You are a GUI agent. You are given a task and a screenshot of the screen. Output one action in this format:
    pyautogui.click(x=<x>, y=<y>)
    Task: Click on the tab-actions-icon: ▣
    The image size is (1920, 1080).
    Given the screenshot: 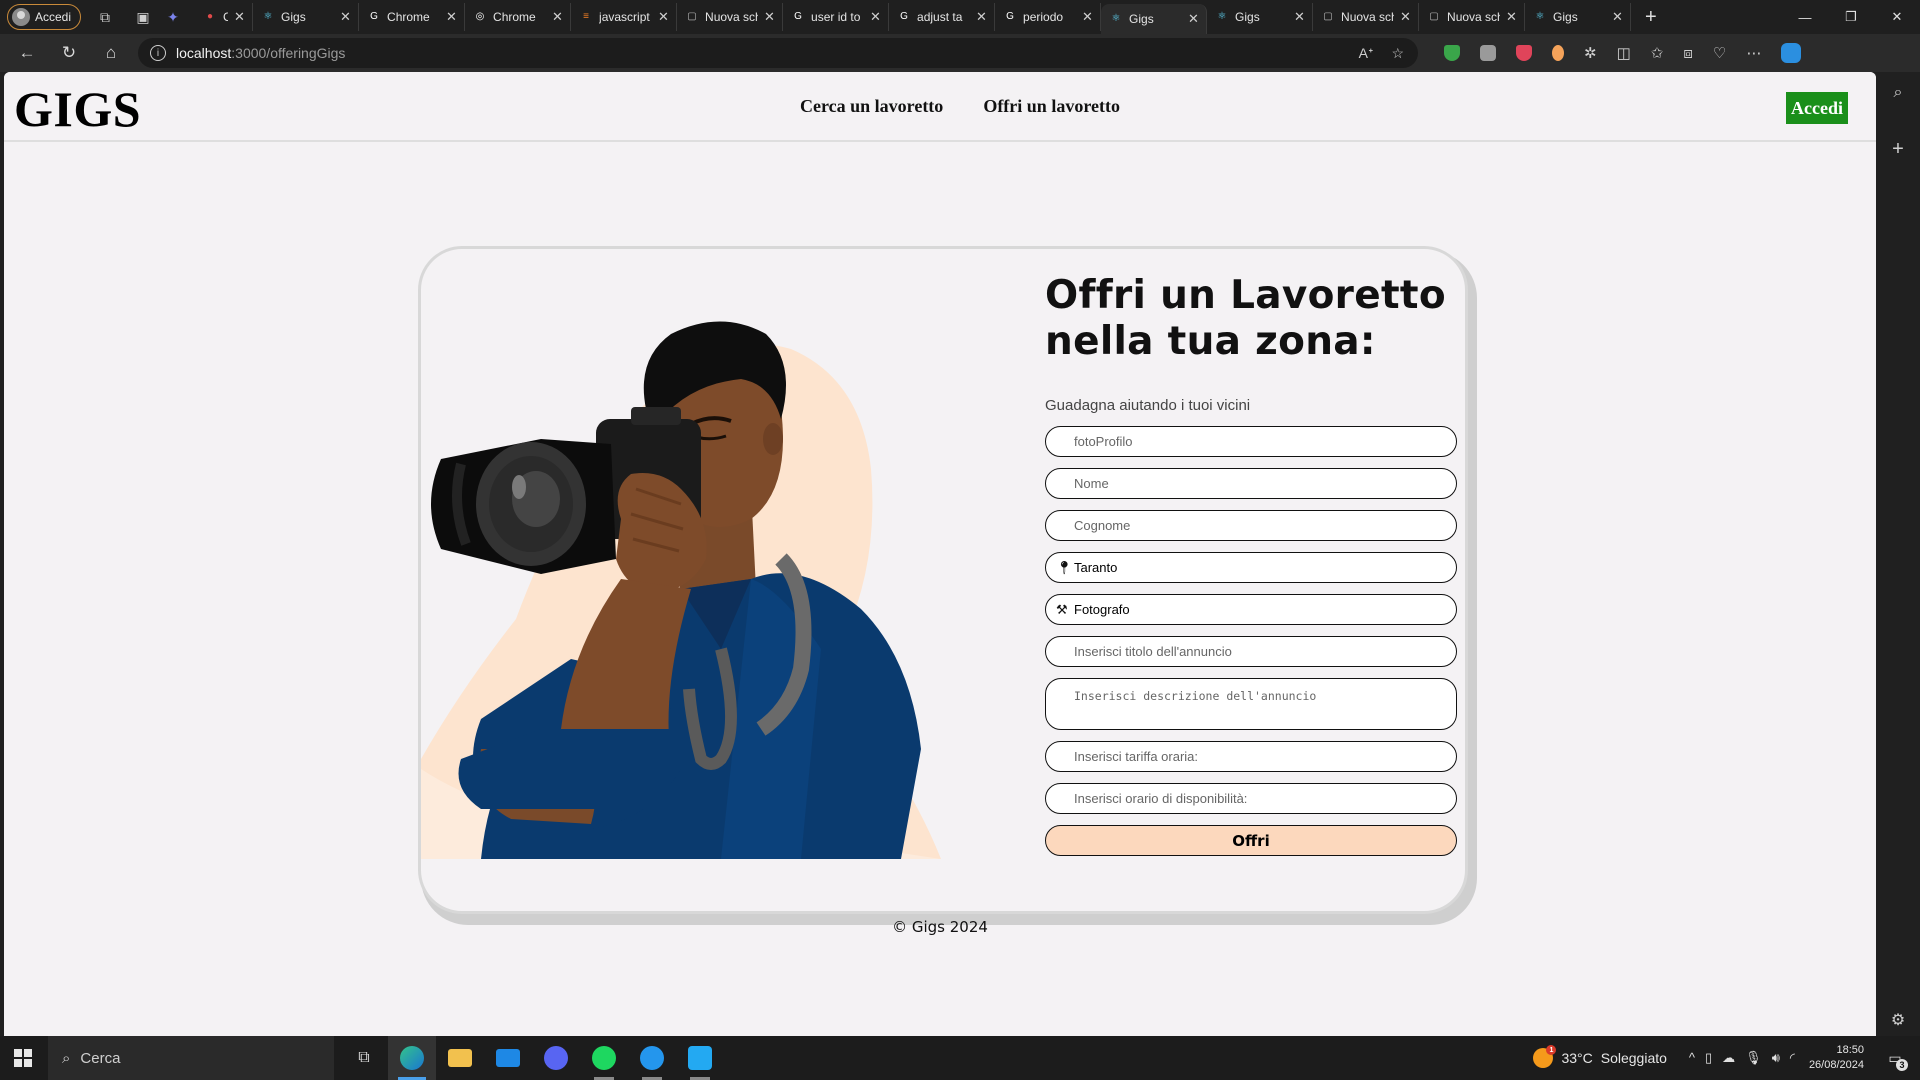 What is the action you would take?
    pyautogui.click(x=143, y=17)
    